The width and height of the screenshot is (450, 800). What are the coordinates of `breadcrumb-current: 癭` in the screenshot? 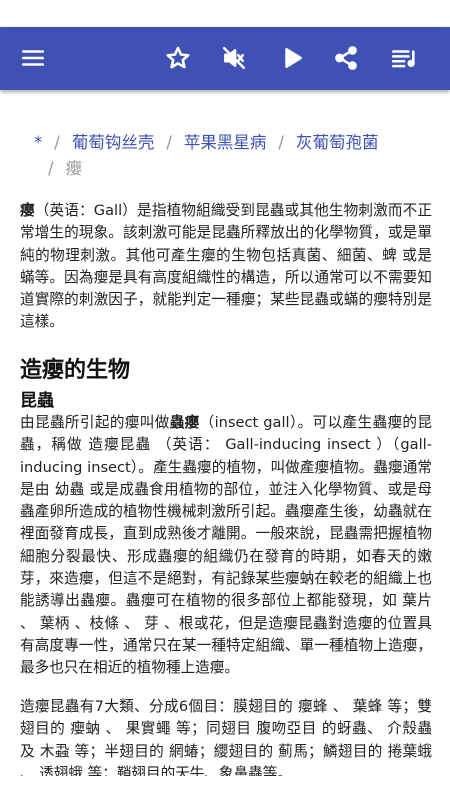 It's located at (74, 168).